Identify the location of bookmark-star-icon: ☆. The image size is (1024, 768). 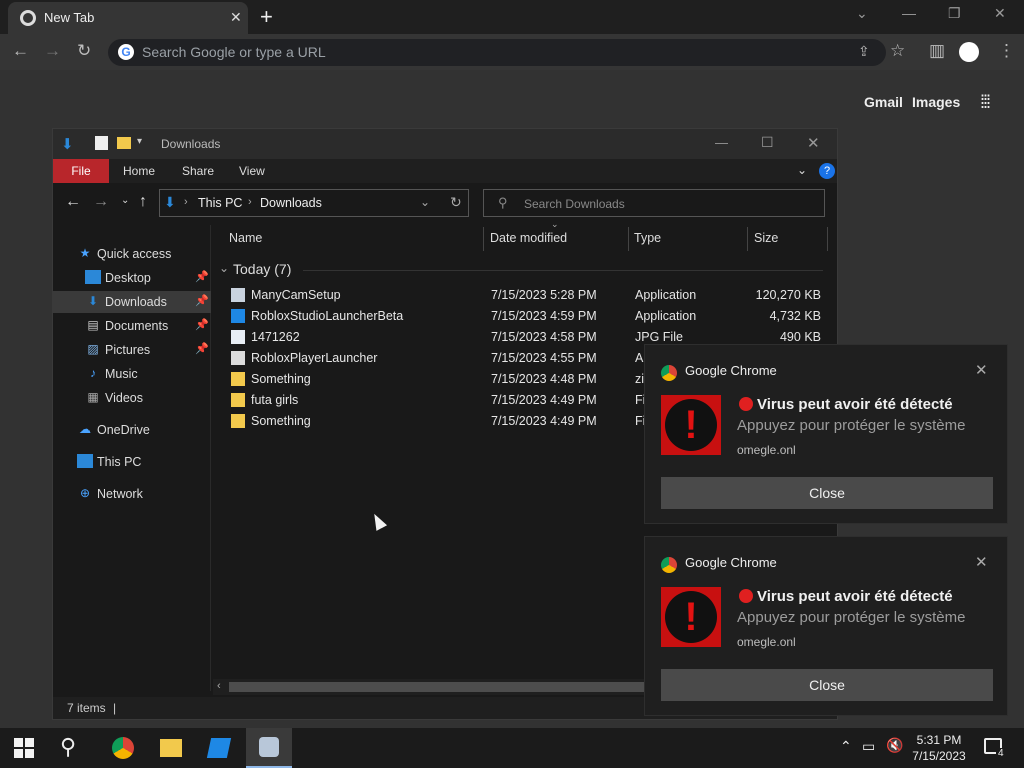
(897, 51).